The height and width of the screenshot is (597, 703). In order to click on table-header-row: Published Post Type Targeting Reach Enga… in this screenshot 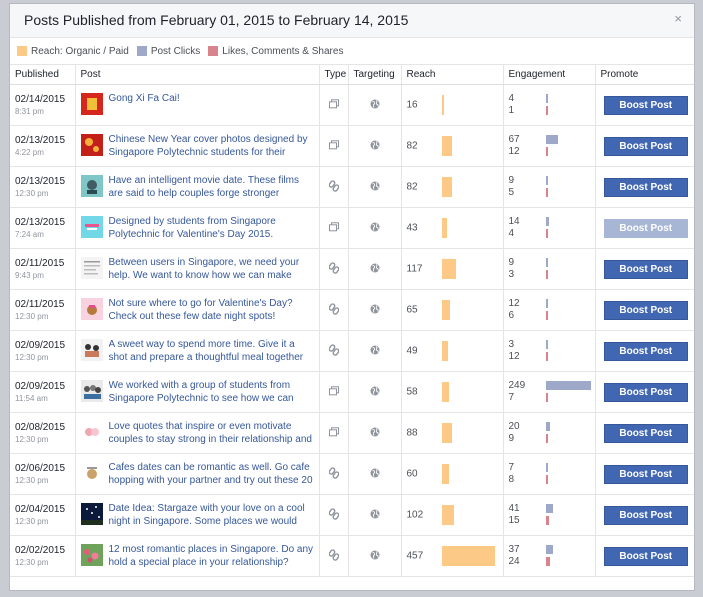, I will do `click(352, 75)`.